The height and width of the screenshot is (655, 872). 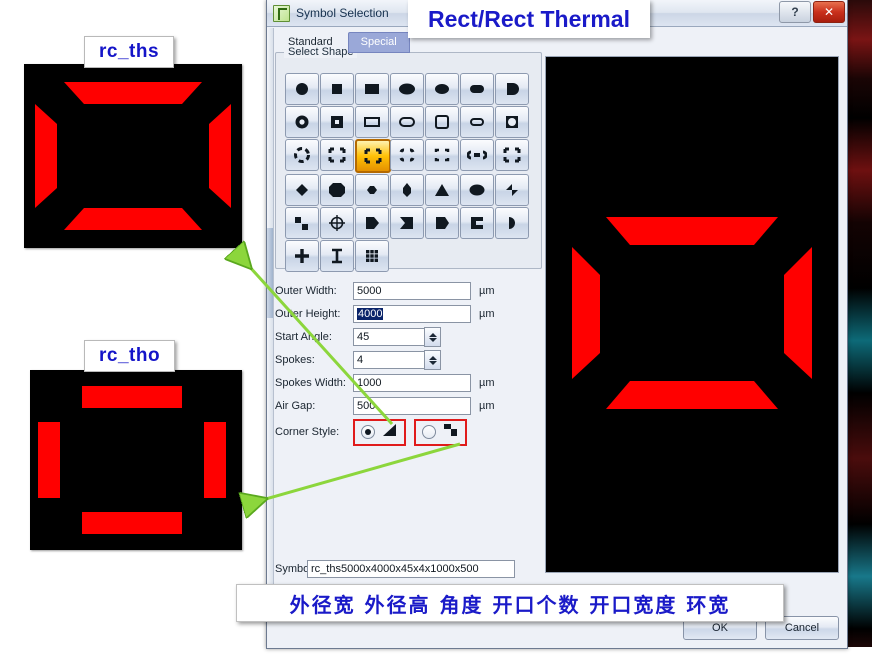 What do you see at coordinates (408, 172) in the screenshot?
I see `shape-grid` at bounding box center [408, 172].